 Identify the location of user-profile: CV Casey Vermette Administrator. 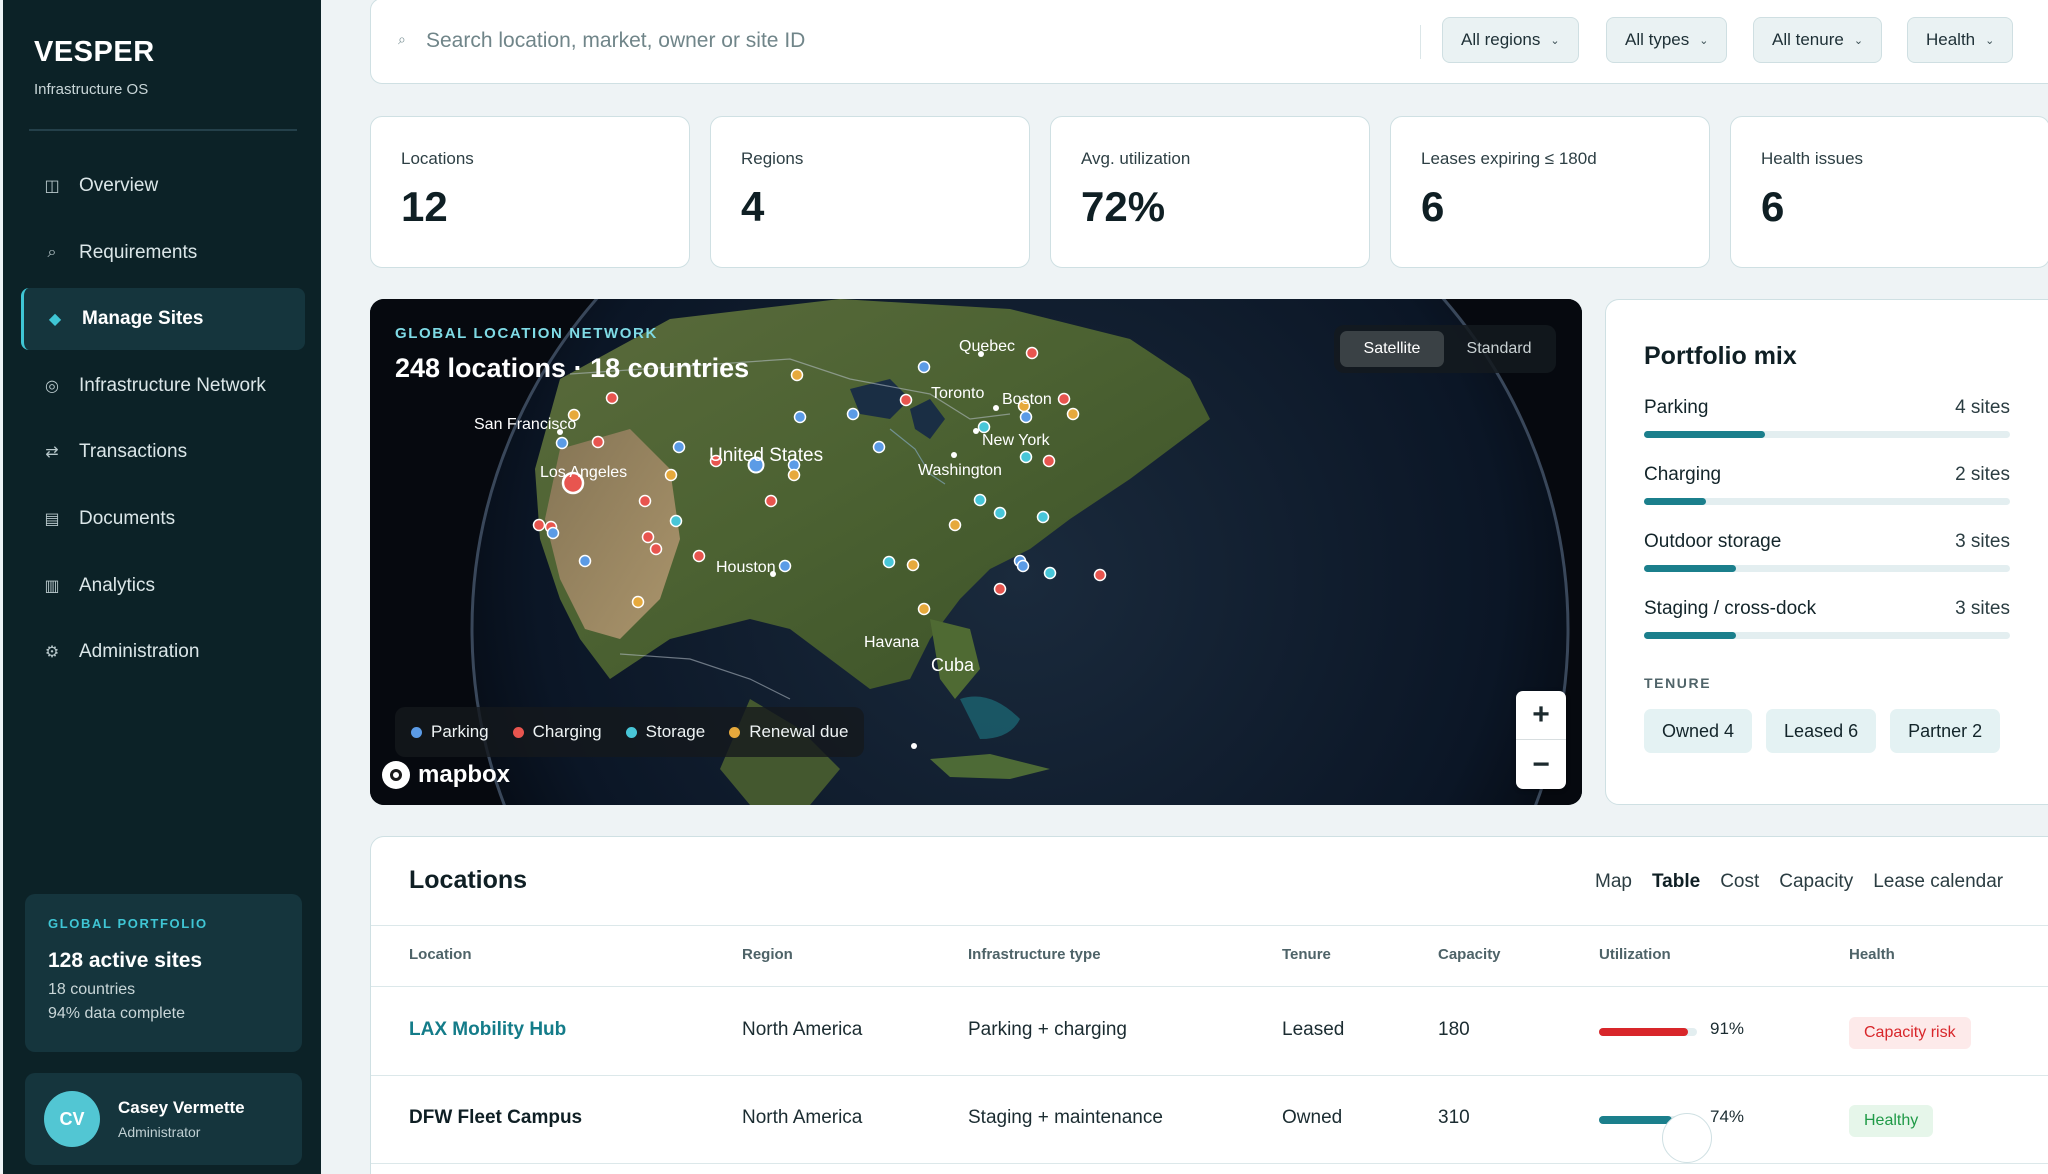
(163, 1119).